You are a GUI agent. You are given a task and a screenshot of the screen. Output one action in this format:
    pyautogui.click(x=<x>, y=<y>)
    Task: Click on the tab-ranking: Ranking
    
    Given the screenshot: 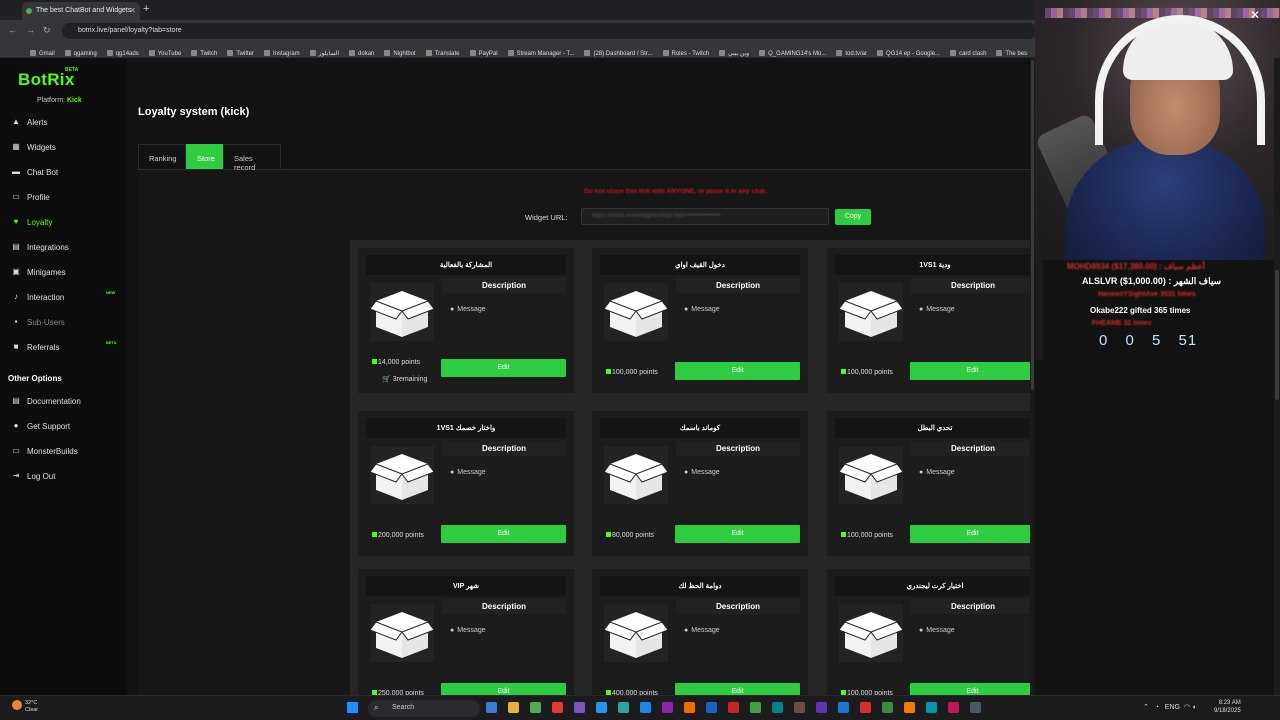 What is the action you would take?
    pyautogui.click(x=162, y=156)
    